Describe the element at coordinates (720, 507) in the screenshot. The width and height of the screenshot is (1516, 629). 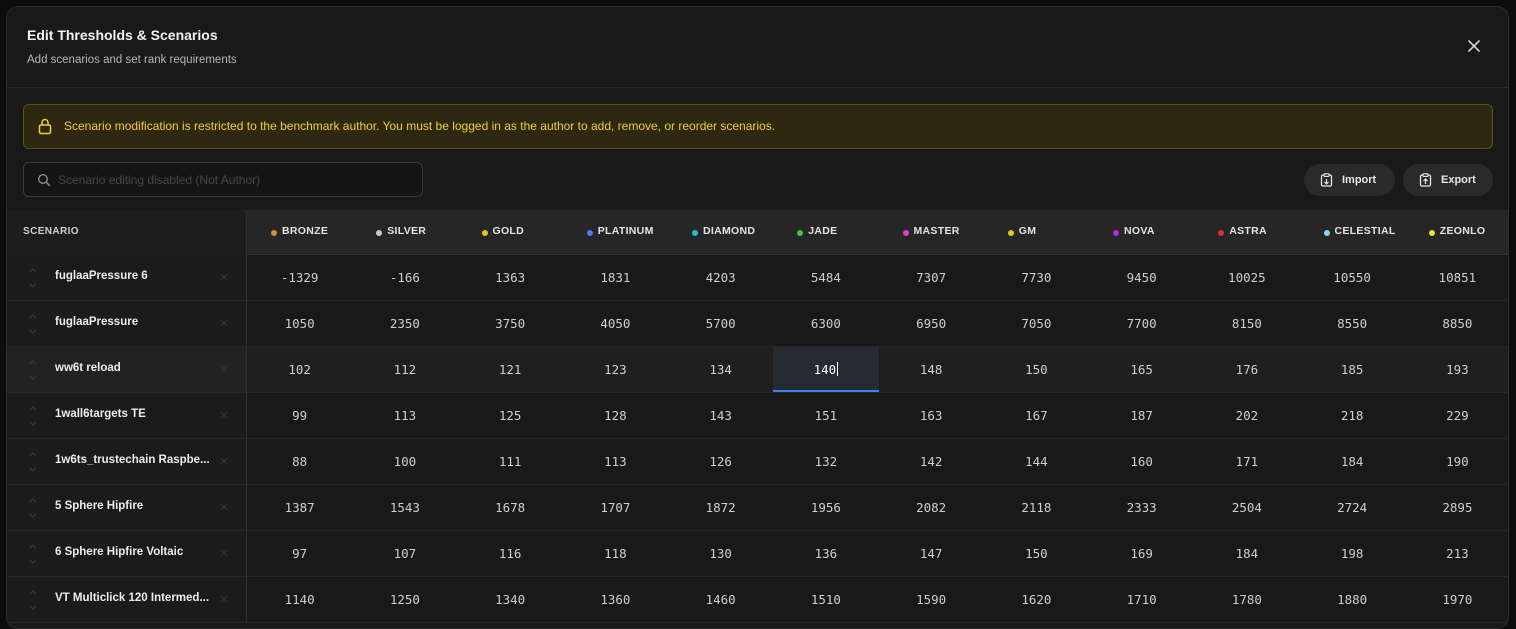
I see `threshold-input-diamond: 1872` at that location.